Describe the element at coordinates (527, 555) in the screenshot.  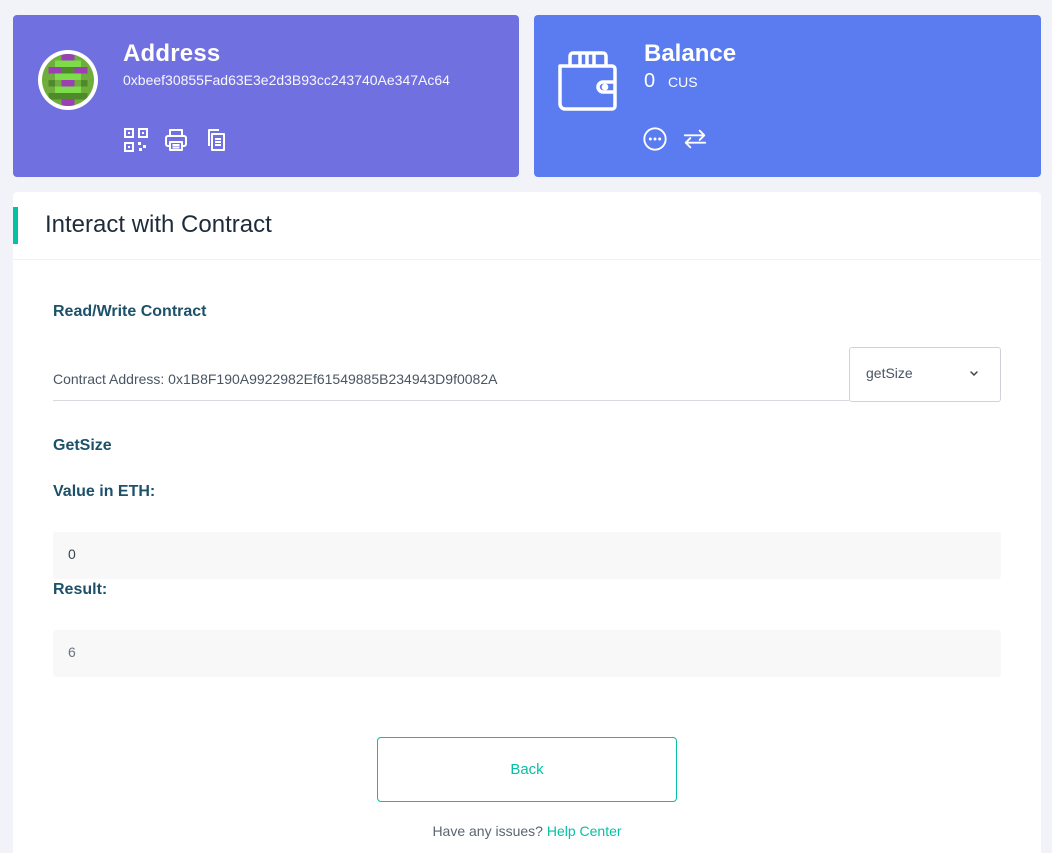
I see `value-input: 0` at that location.